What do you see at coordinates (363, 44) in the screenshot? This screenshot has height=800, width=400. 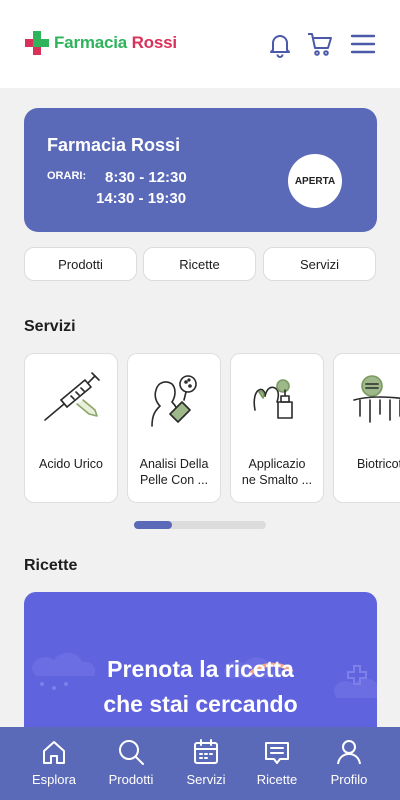 I see `menu-icon` at bounding box center [363, 44].